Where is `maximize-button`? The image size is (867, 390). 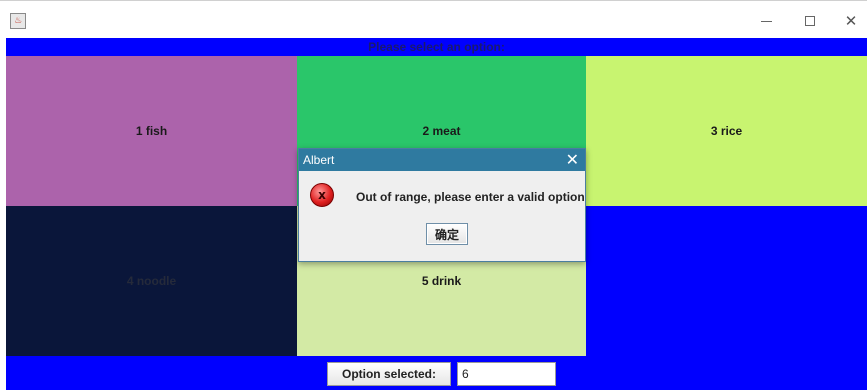 maximize-button is located at coordinates (810, 21).